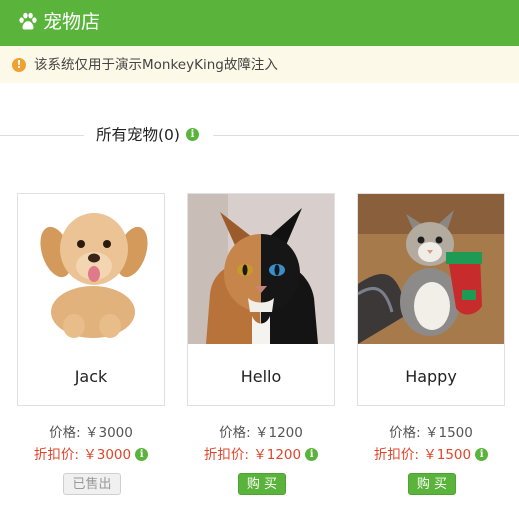 The height and width of the screenshot is (530, 519). Describe the element at coordinates (91, 433) in the screenshot. I see `price-label: 价格: ￥3000` at that location.